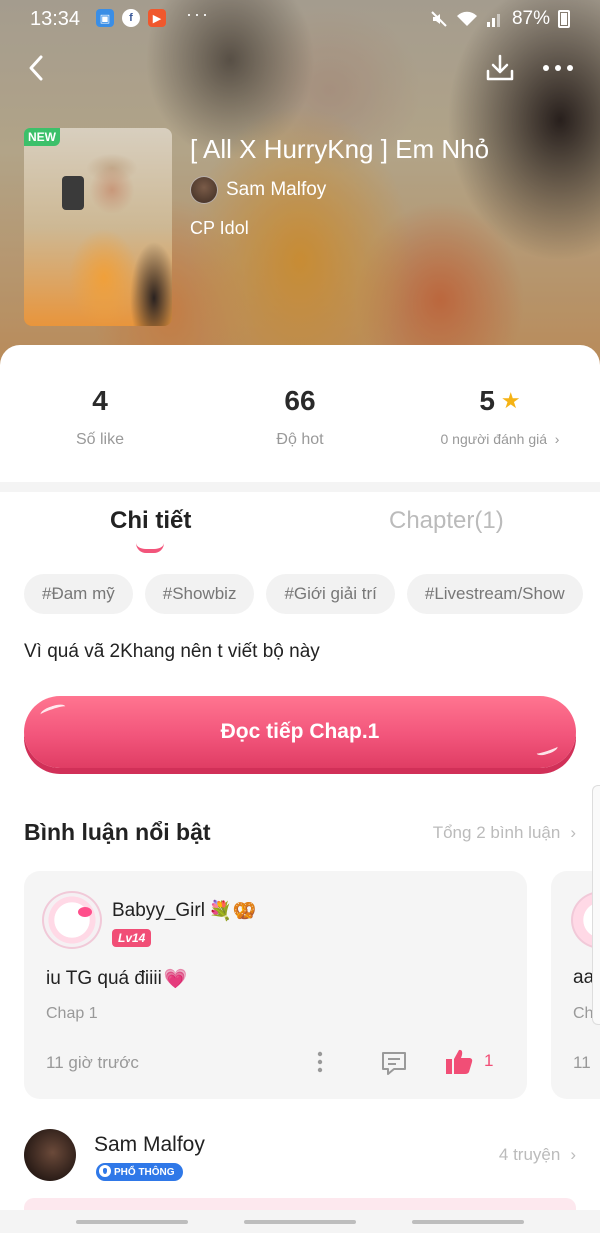 This screenshot has height=1233, width=600. What do you see at coordinates (78, 594) in the screenshot?
I see `tag-item: #Đam mỹ` at bounding box center [78, 594].